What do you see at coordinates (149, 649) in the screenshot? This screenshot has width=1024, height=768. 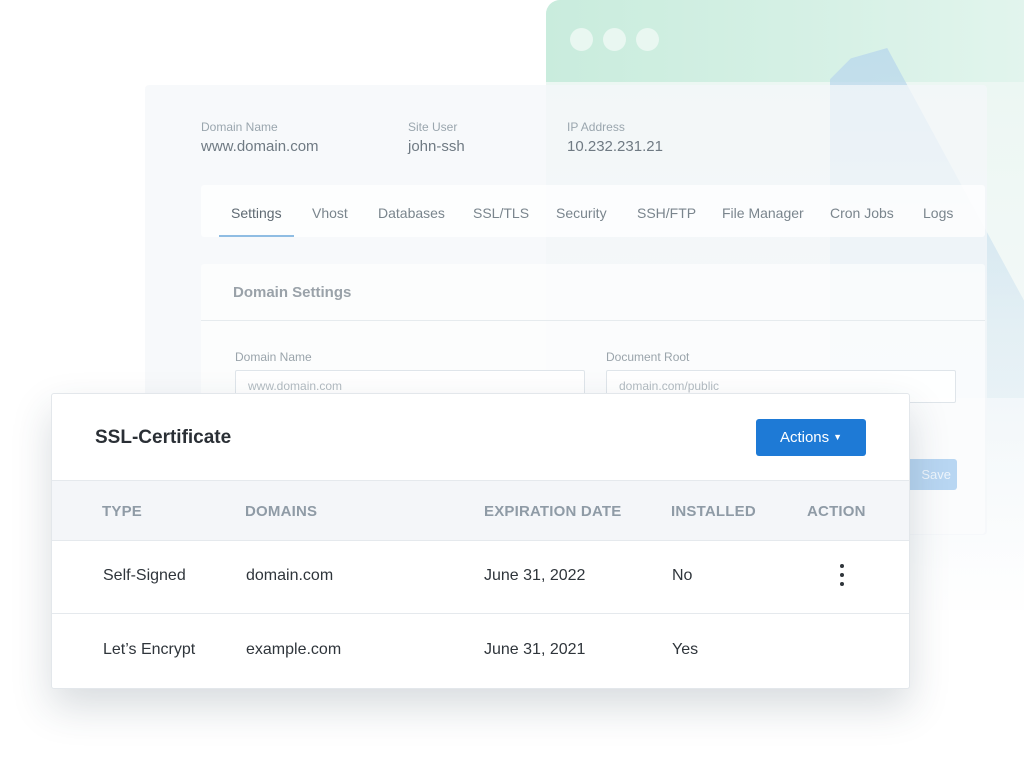 I see `cell-type: Let’s Encrypt` at bounding box center [149, 649].